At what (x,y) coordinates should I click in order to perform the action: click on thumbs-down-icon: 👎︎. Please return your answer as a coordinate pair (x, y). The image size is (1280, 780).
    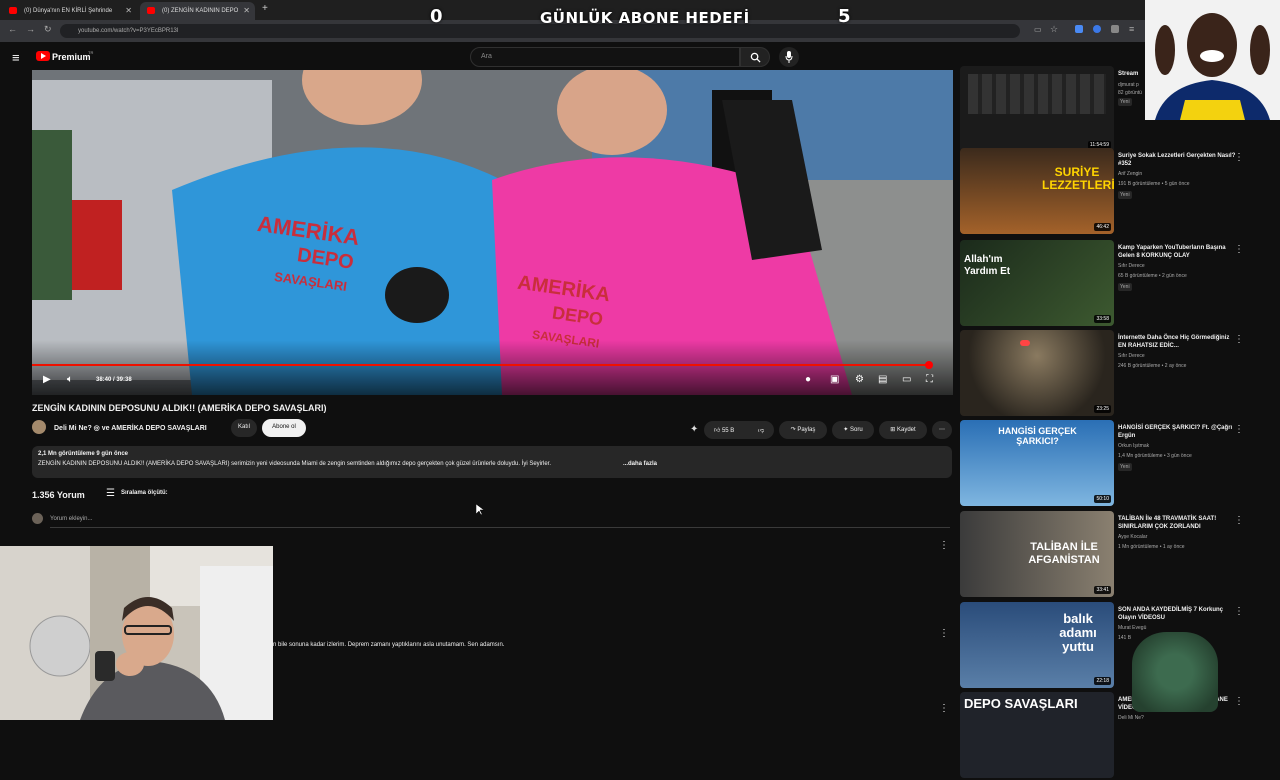
    Looking at the image, I should click on (761, 430).